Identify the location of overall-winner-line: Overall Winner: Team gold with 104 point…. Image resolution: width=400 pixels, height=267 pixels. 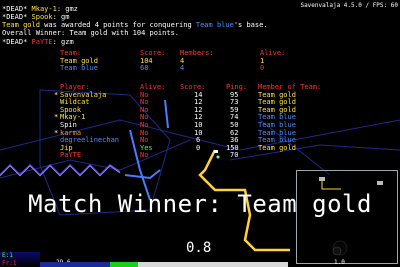
(91, 33).